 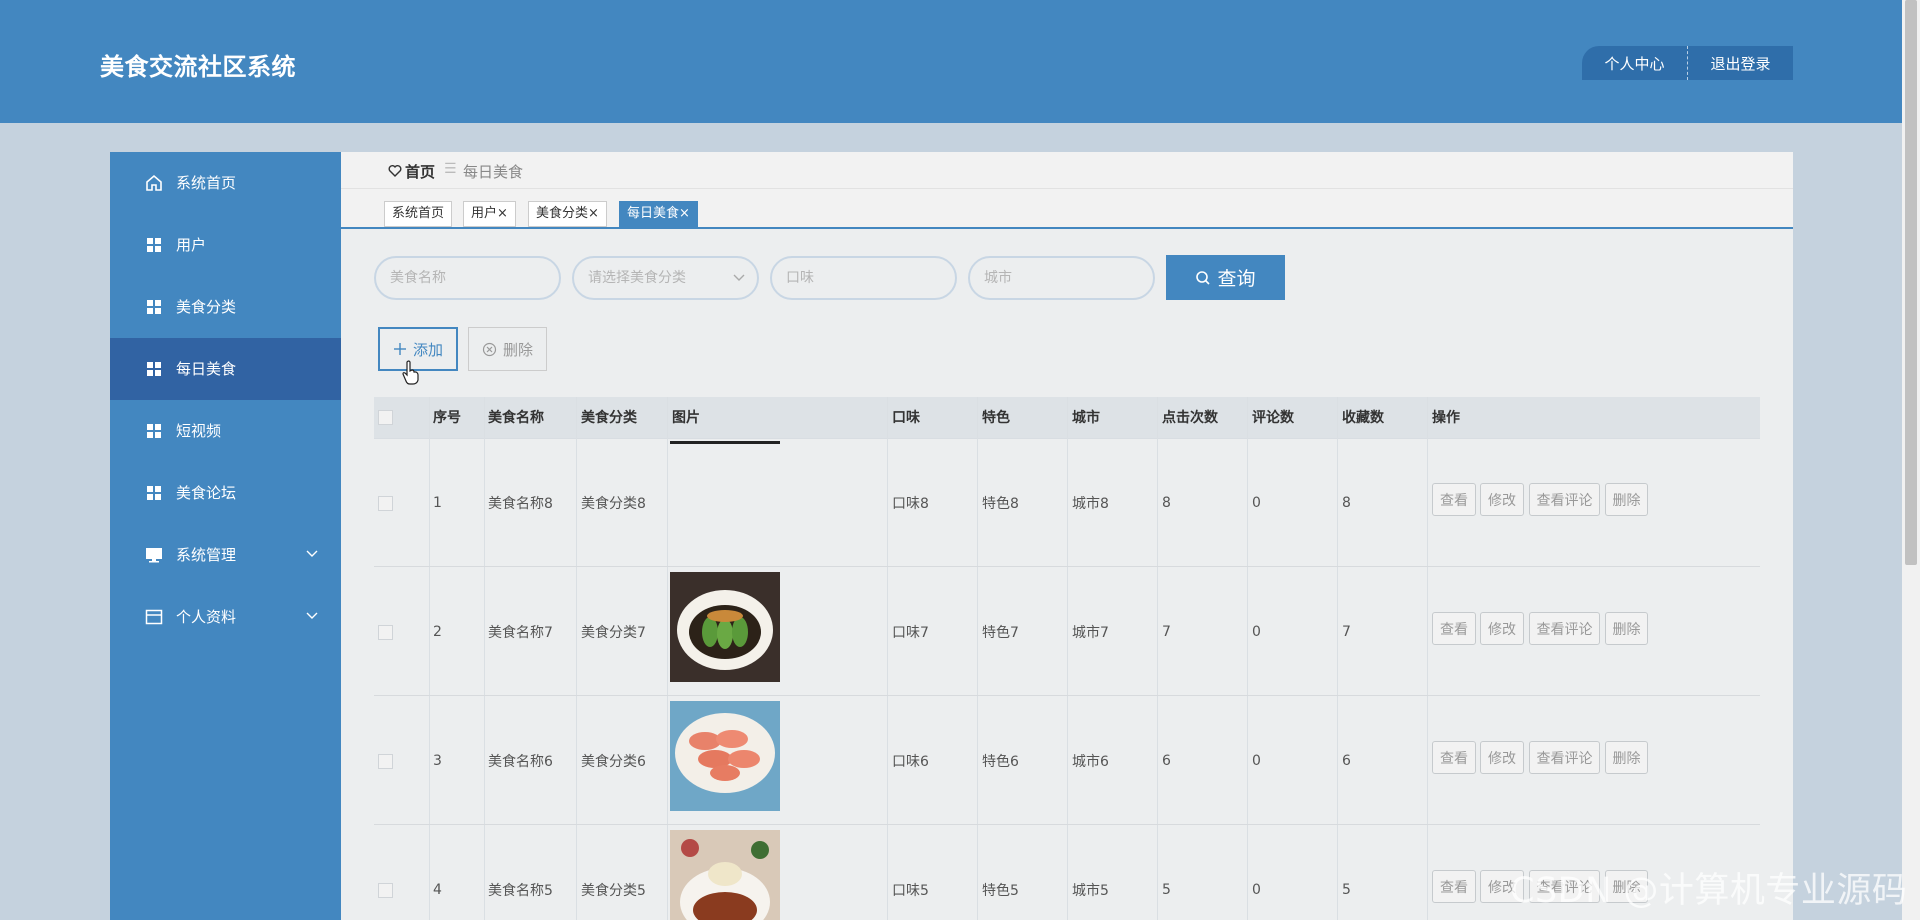 I want to click on logout-link: 退出登录, so click(x=1740, y=63).